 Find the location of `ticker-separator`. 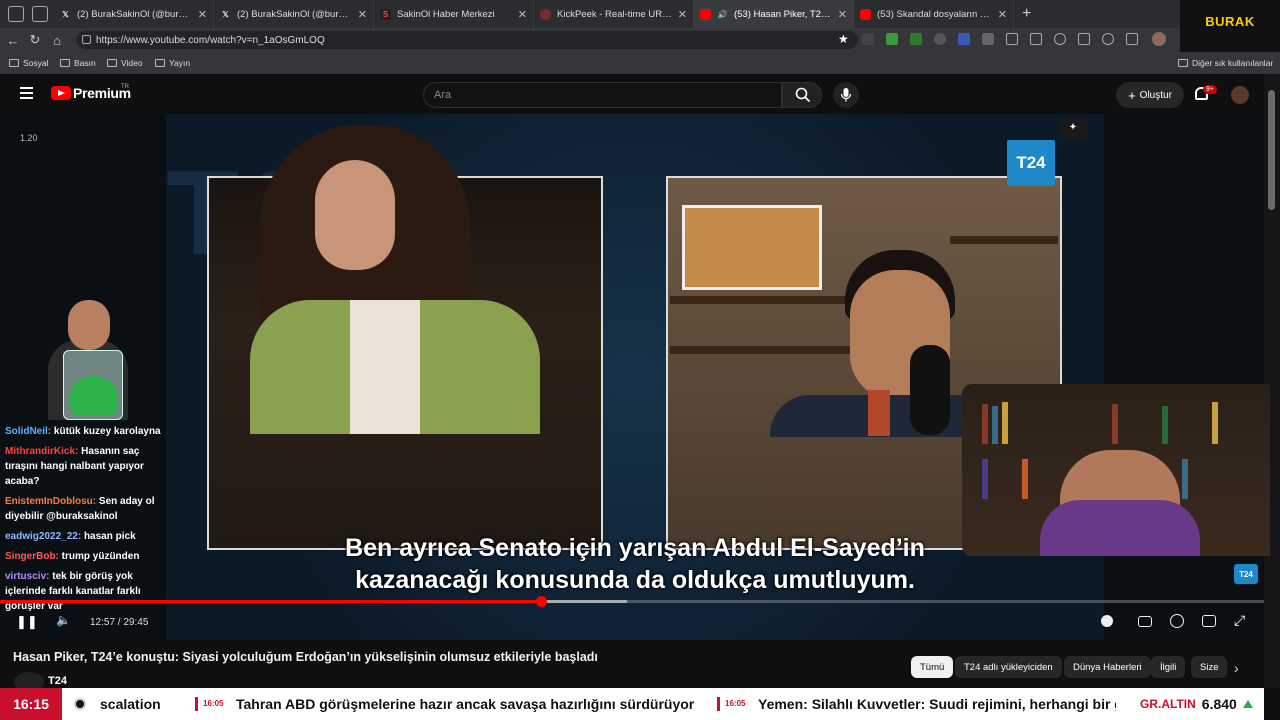

ticker-separator is located at coordinates (718, 704).